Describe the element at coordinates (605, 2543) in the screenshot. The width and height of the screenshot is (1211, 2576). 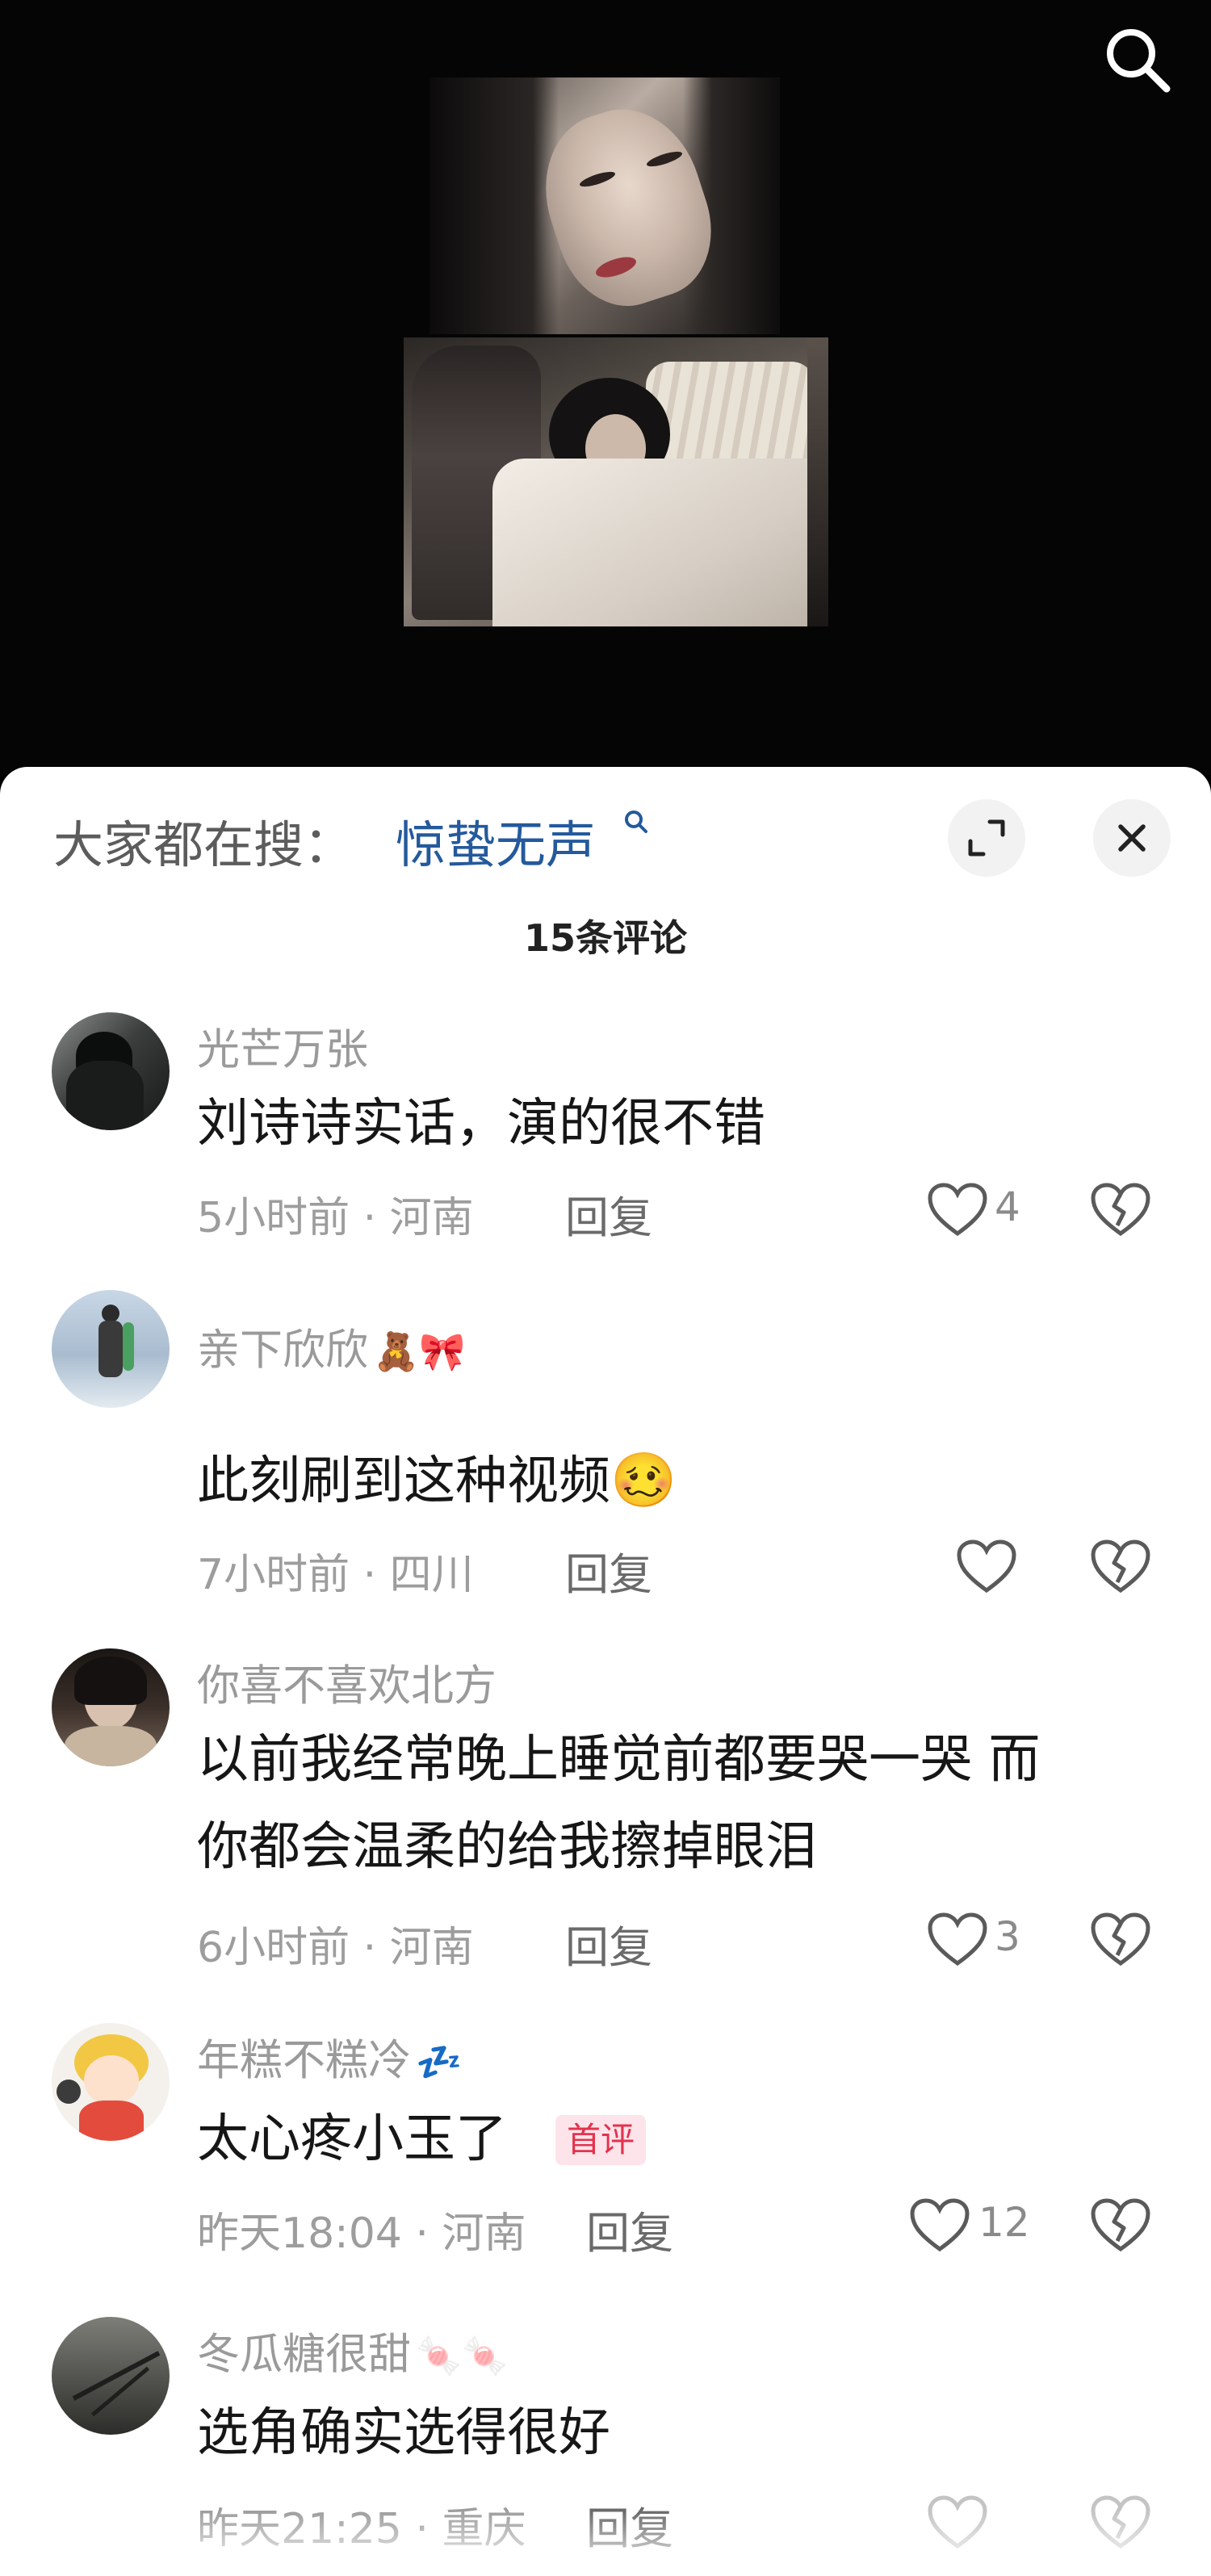
I see `scroll-fade` at that location.